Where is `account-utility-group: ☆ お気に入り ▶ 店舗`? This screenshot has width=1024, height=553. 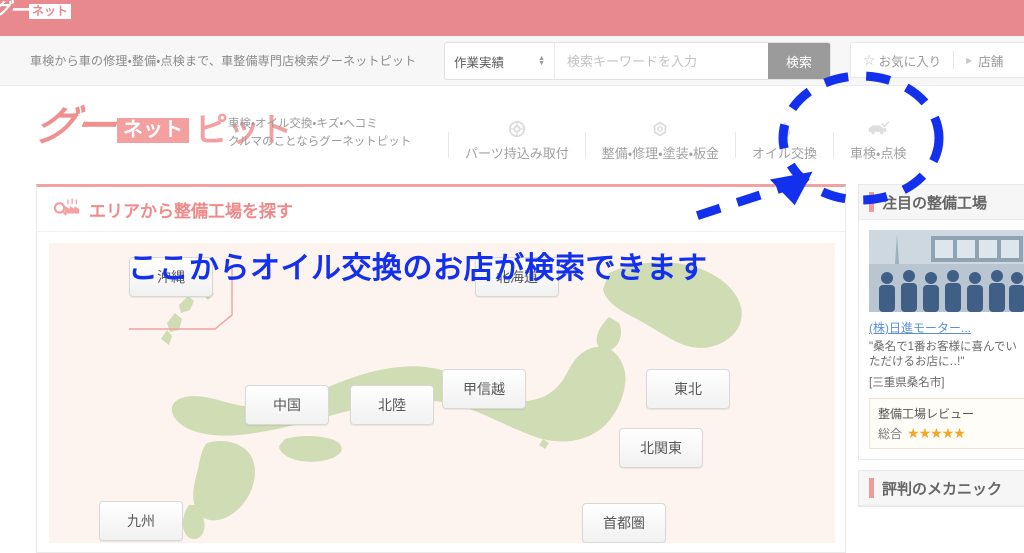
account-utility-group: ☆ お気に入り ▶ 店舗 is located at coordinates (937, 60).